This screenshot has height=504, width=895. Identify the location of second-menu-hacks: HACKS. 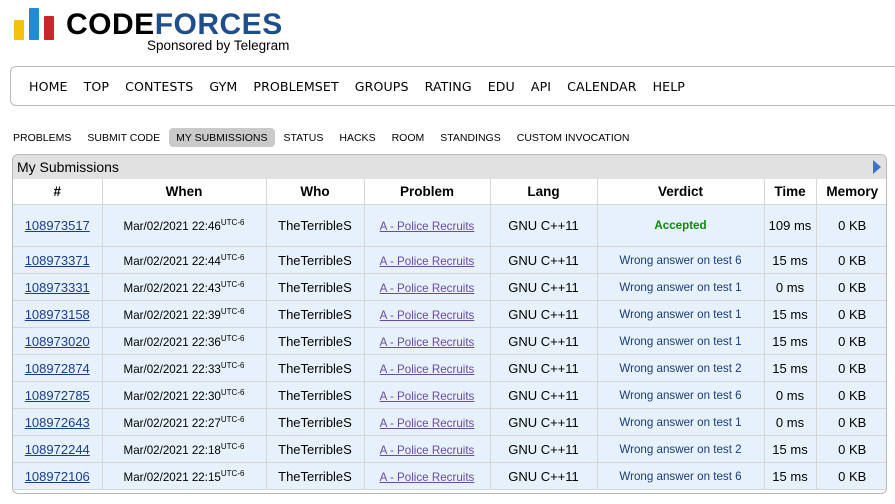
(357, 137).